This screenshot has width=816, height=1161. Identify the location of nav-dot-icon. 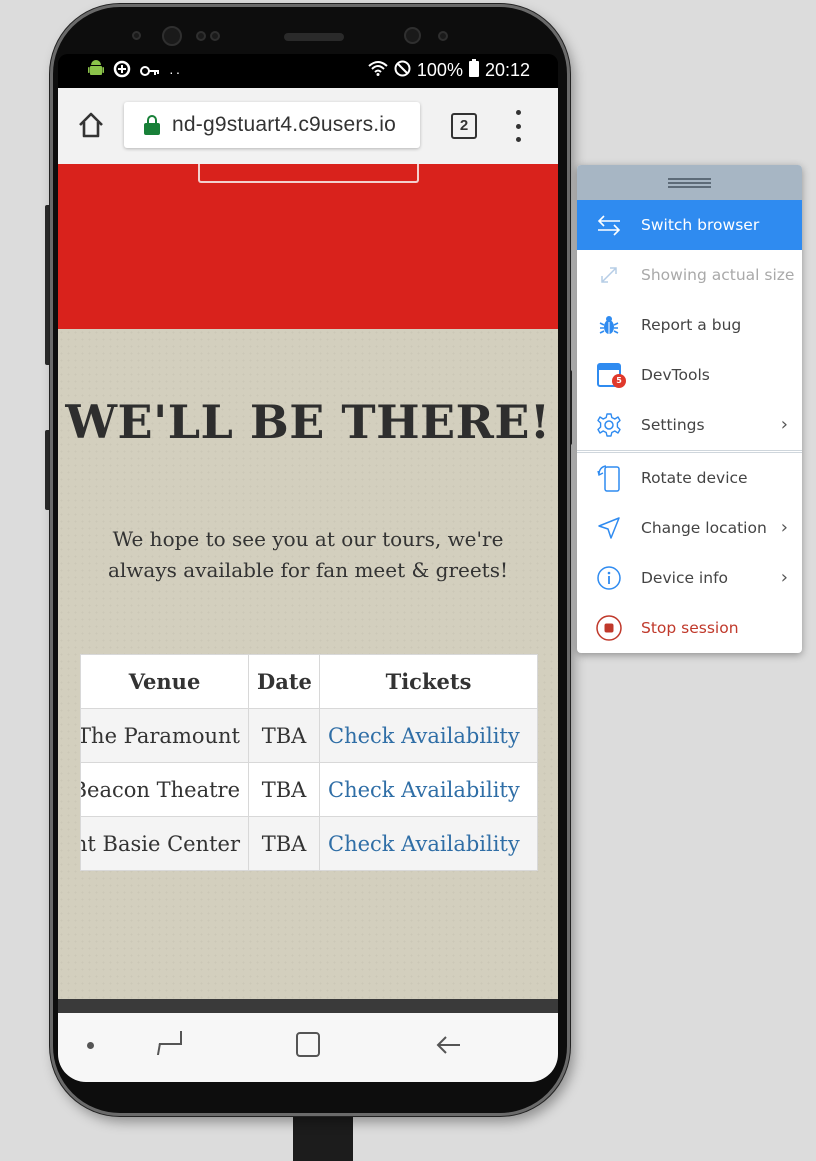
(90, 1045).